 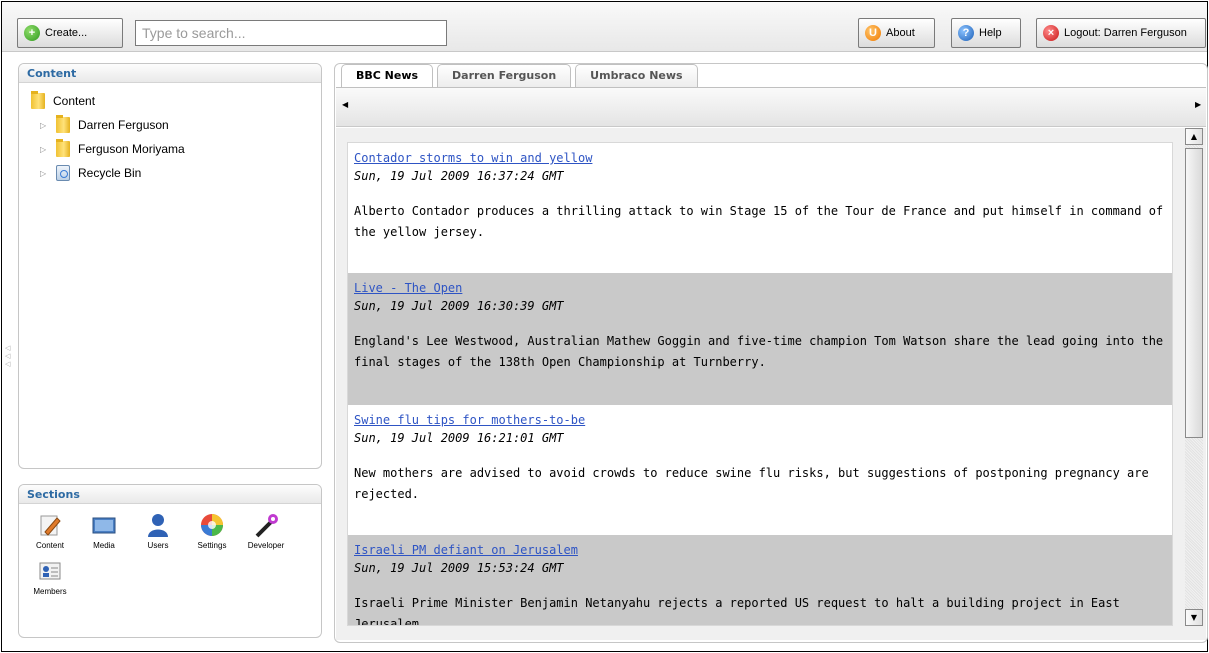 I want to click on news-title-link: Swine flu tips for mothers-to-be, so click(x=469, y=420).